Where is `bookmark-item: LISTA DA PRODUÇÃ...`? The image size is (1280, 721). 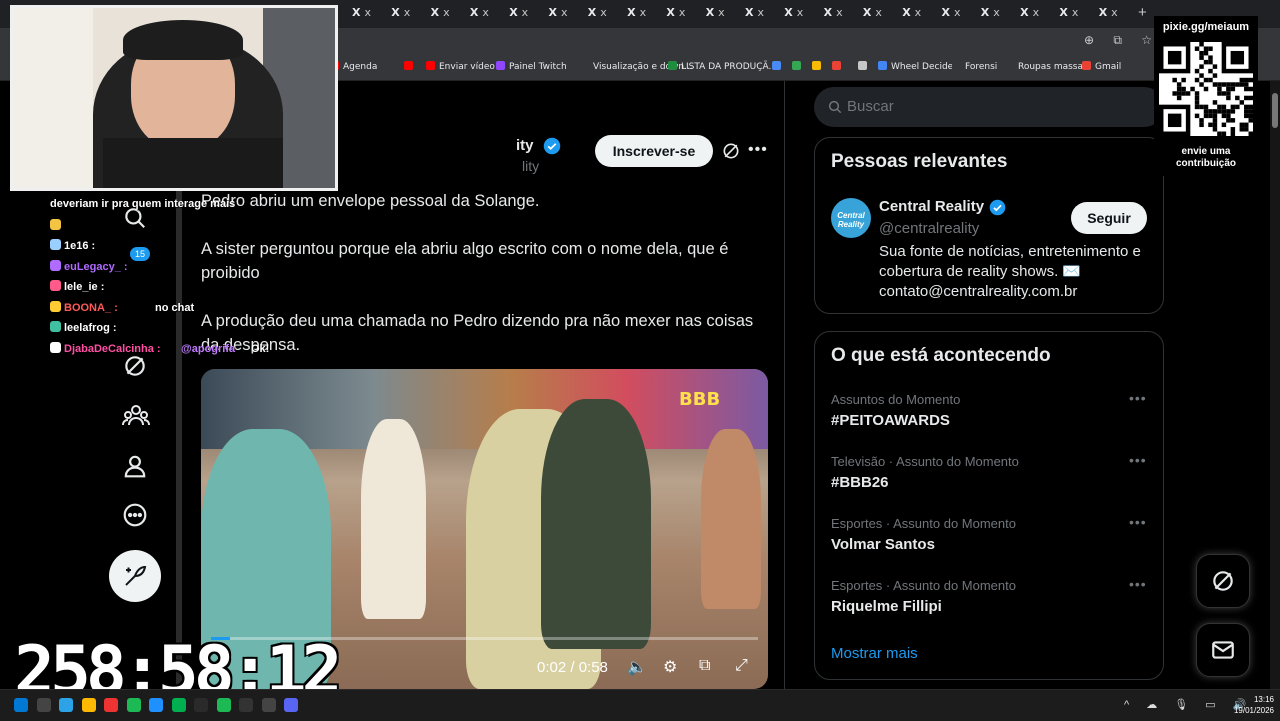
bookmark-item: LISTA DA PRODUÇÃ... is located at coordinates (722, 66).